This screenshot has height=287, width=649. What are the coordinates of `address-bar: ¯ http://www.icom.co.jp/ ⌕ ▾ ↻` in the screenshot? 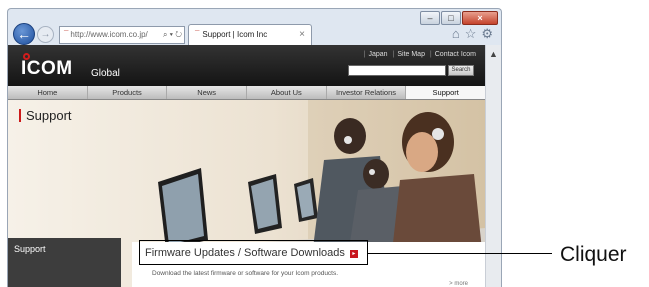 It's located at (122, 35).